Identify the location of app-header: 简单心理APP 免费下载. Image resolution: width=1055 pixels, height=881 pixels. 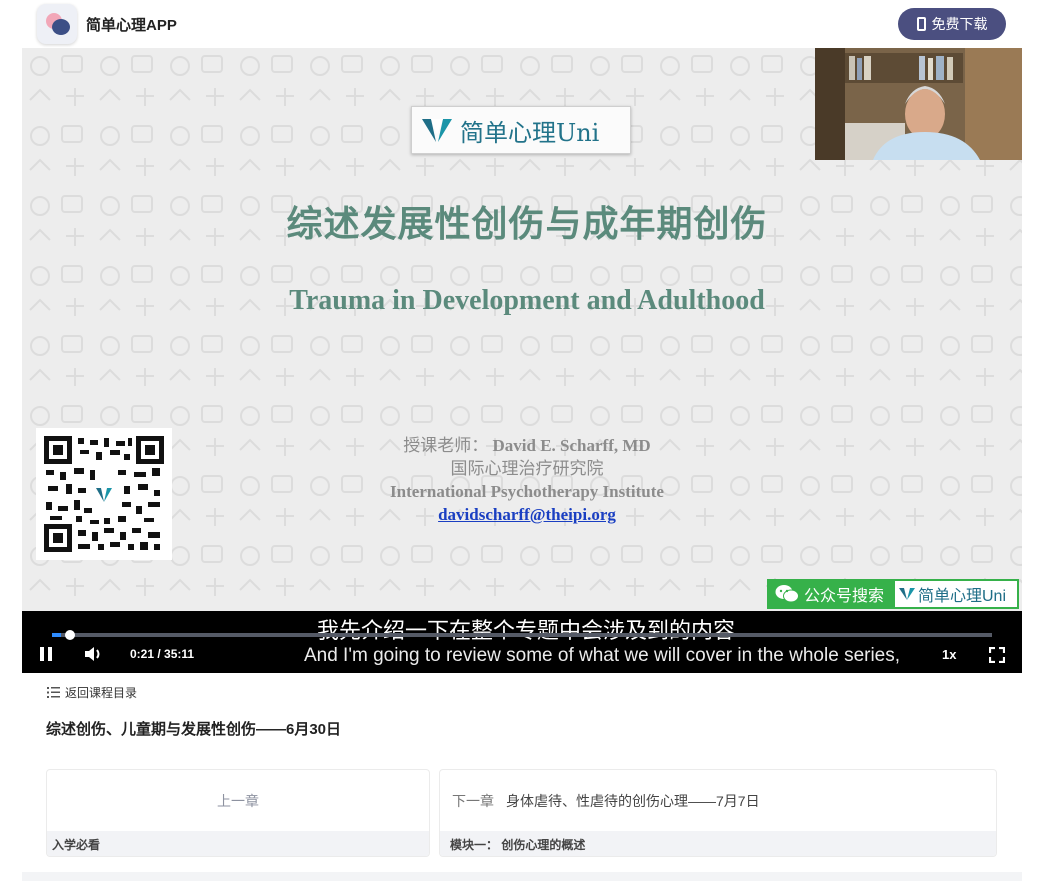
(527, 24).